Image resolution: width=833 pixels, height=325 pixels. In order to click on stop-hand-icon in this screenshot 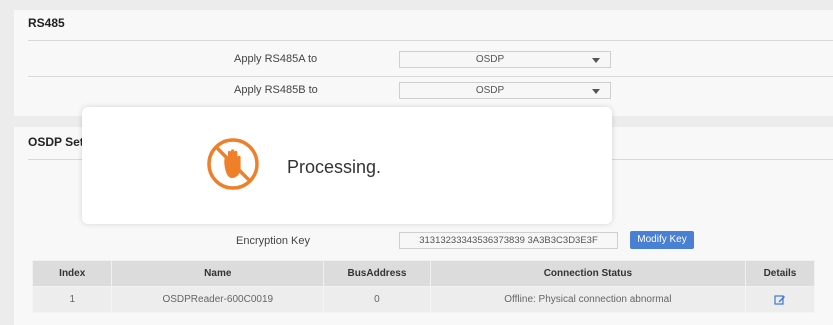, I will do `click(233, 164)`.